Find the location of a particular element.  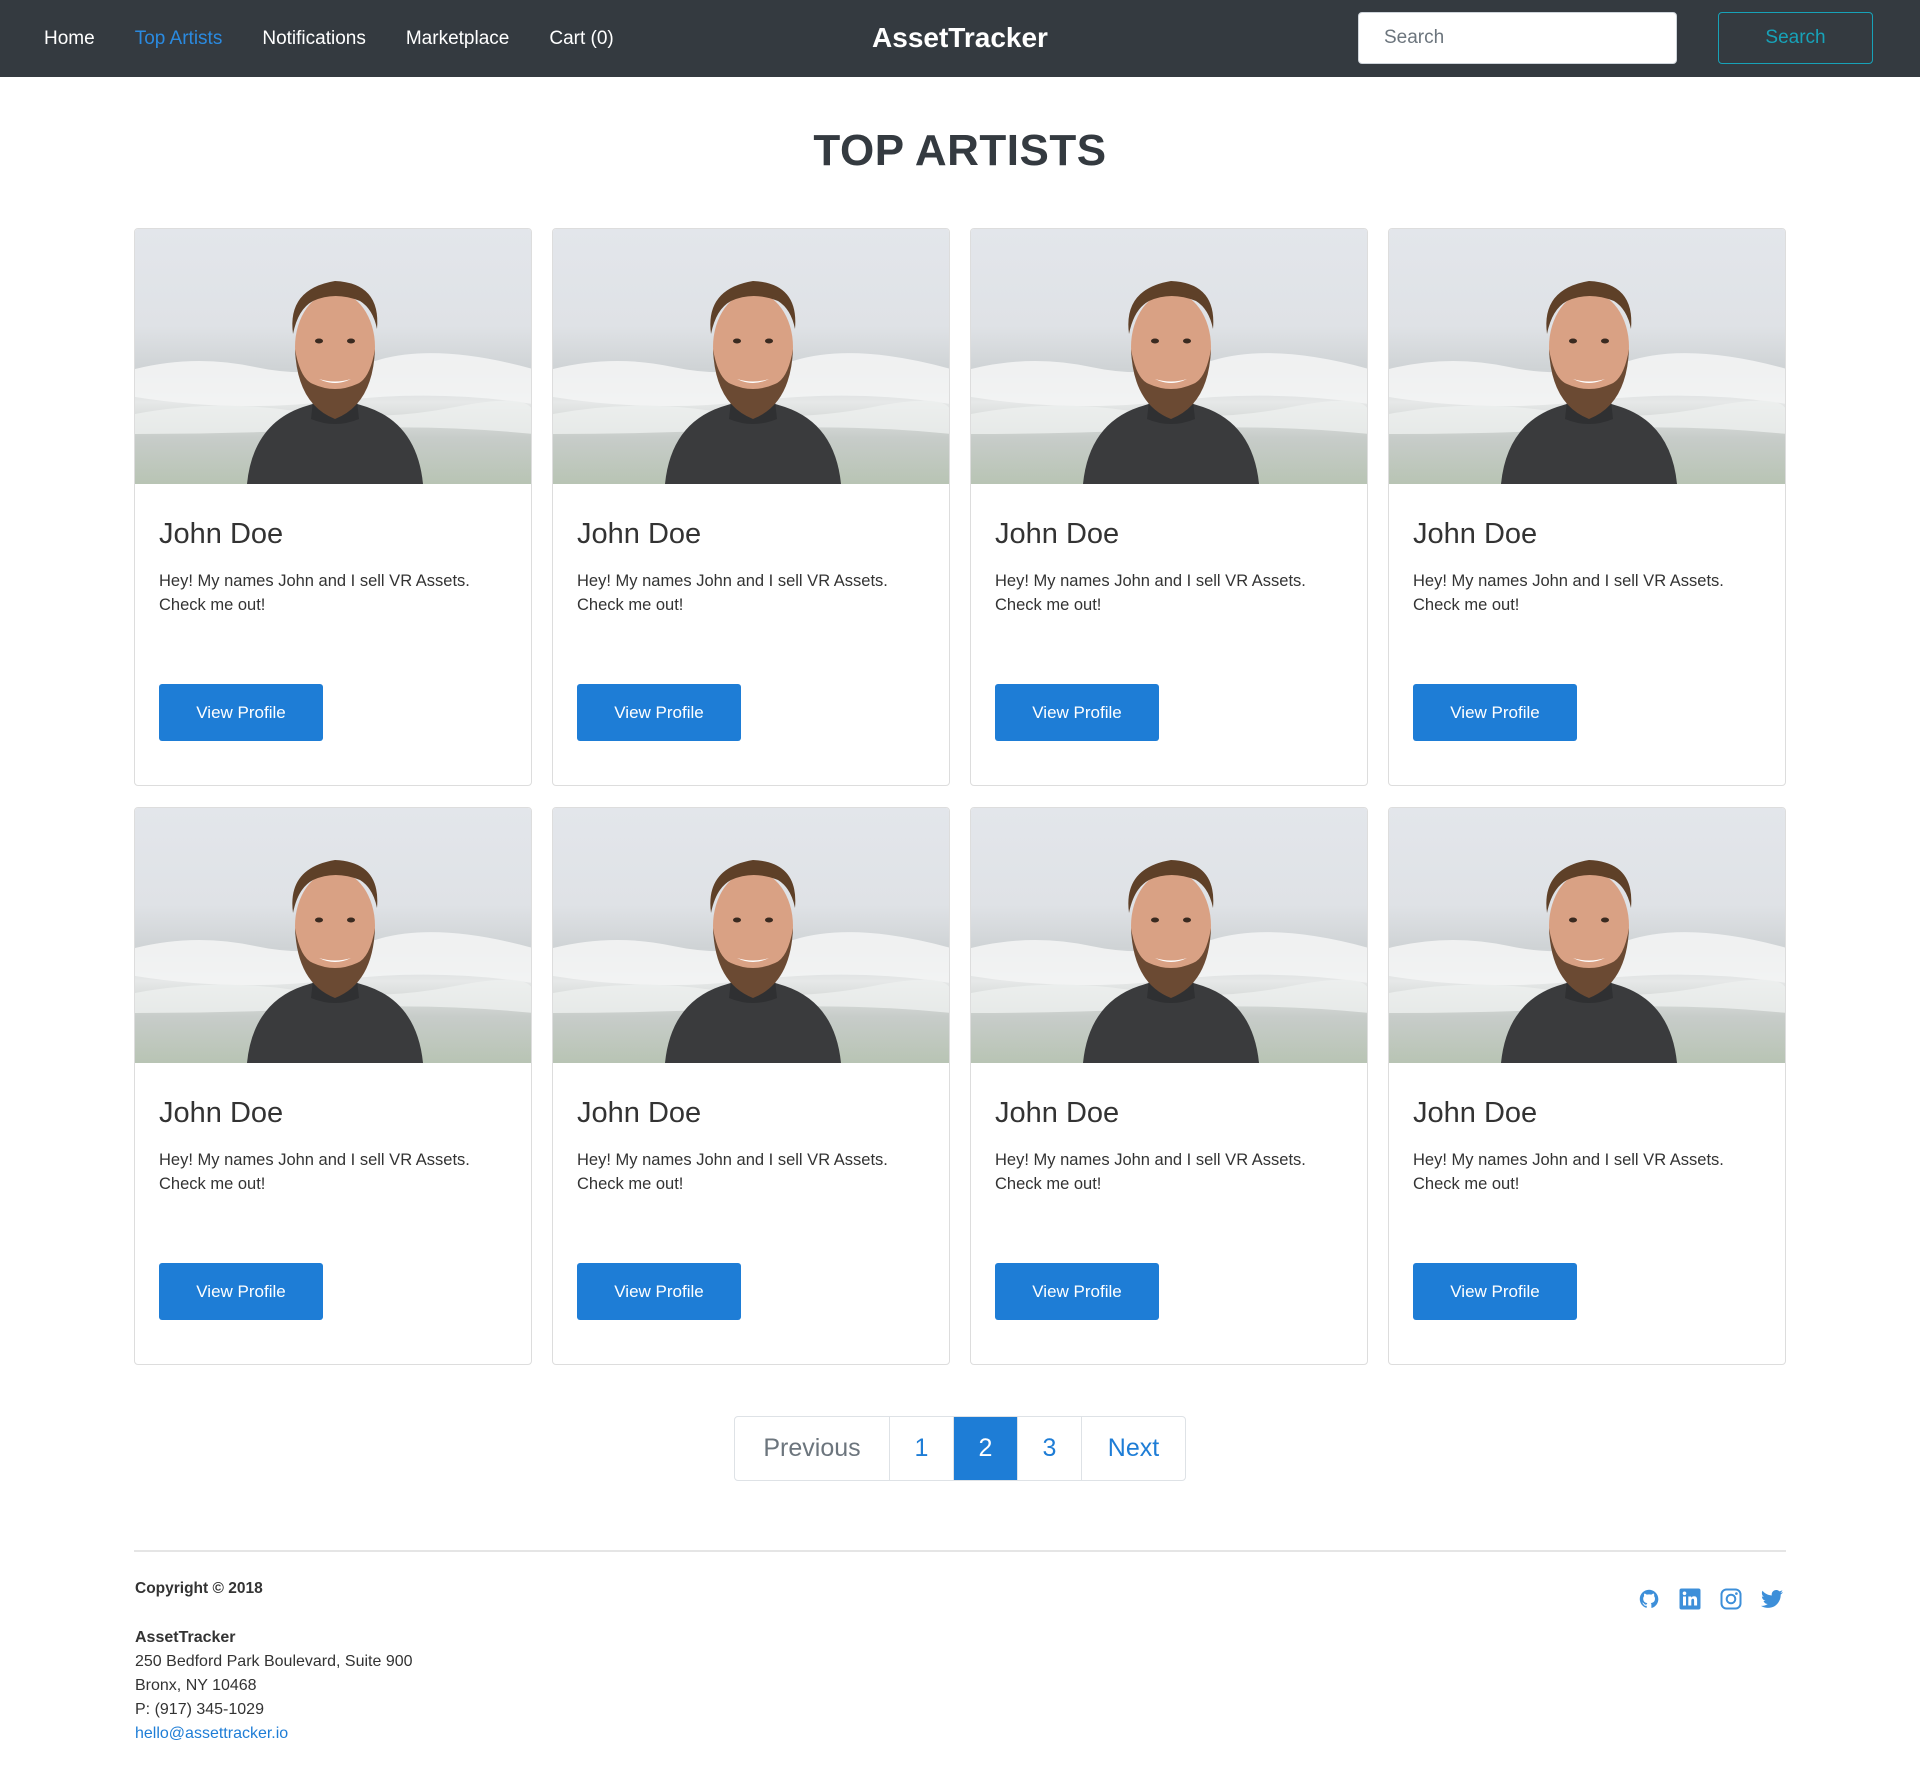

page-title: TOP ARTISTS is located at coordinates (960, 150).